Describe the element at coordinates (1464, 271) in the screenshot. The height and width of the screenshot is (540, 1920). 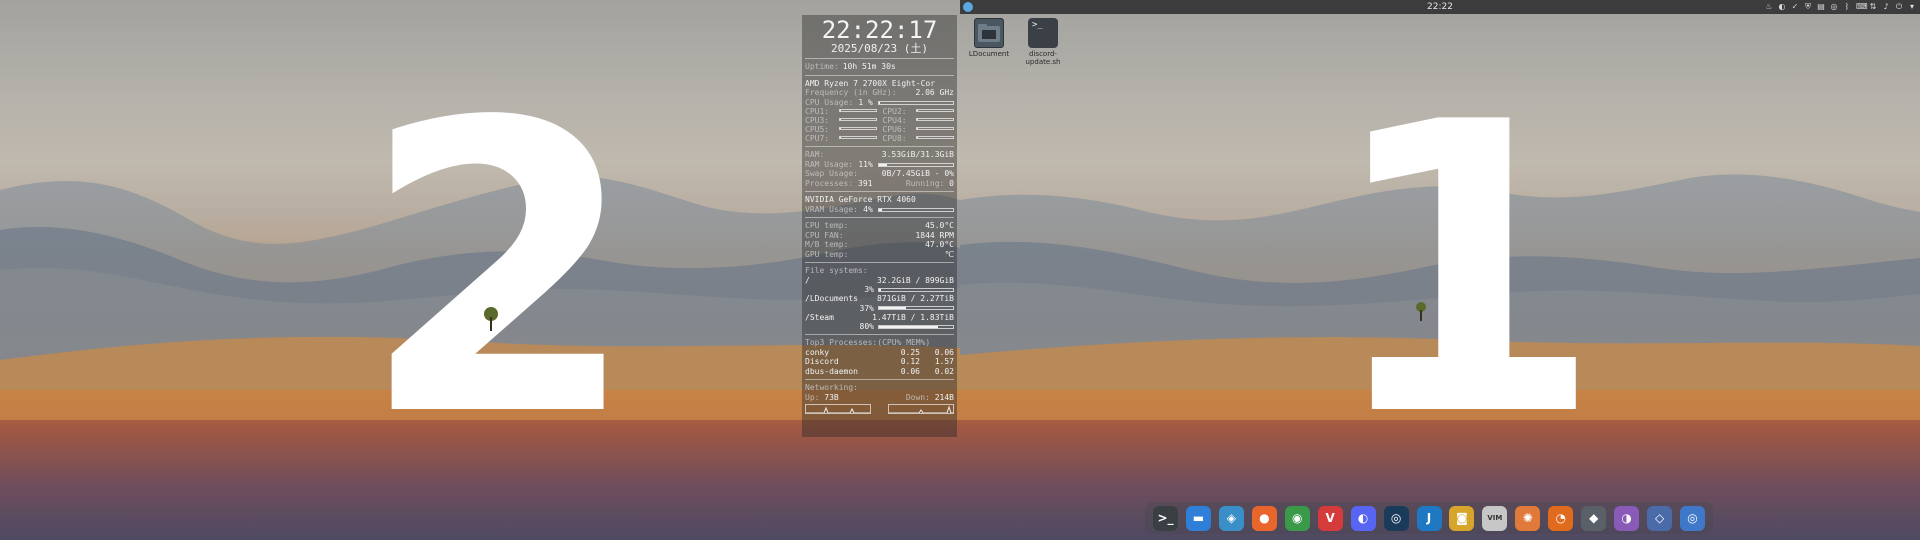
I see `monitor-number: 1` at that location.